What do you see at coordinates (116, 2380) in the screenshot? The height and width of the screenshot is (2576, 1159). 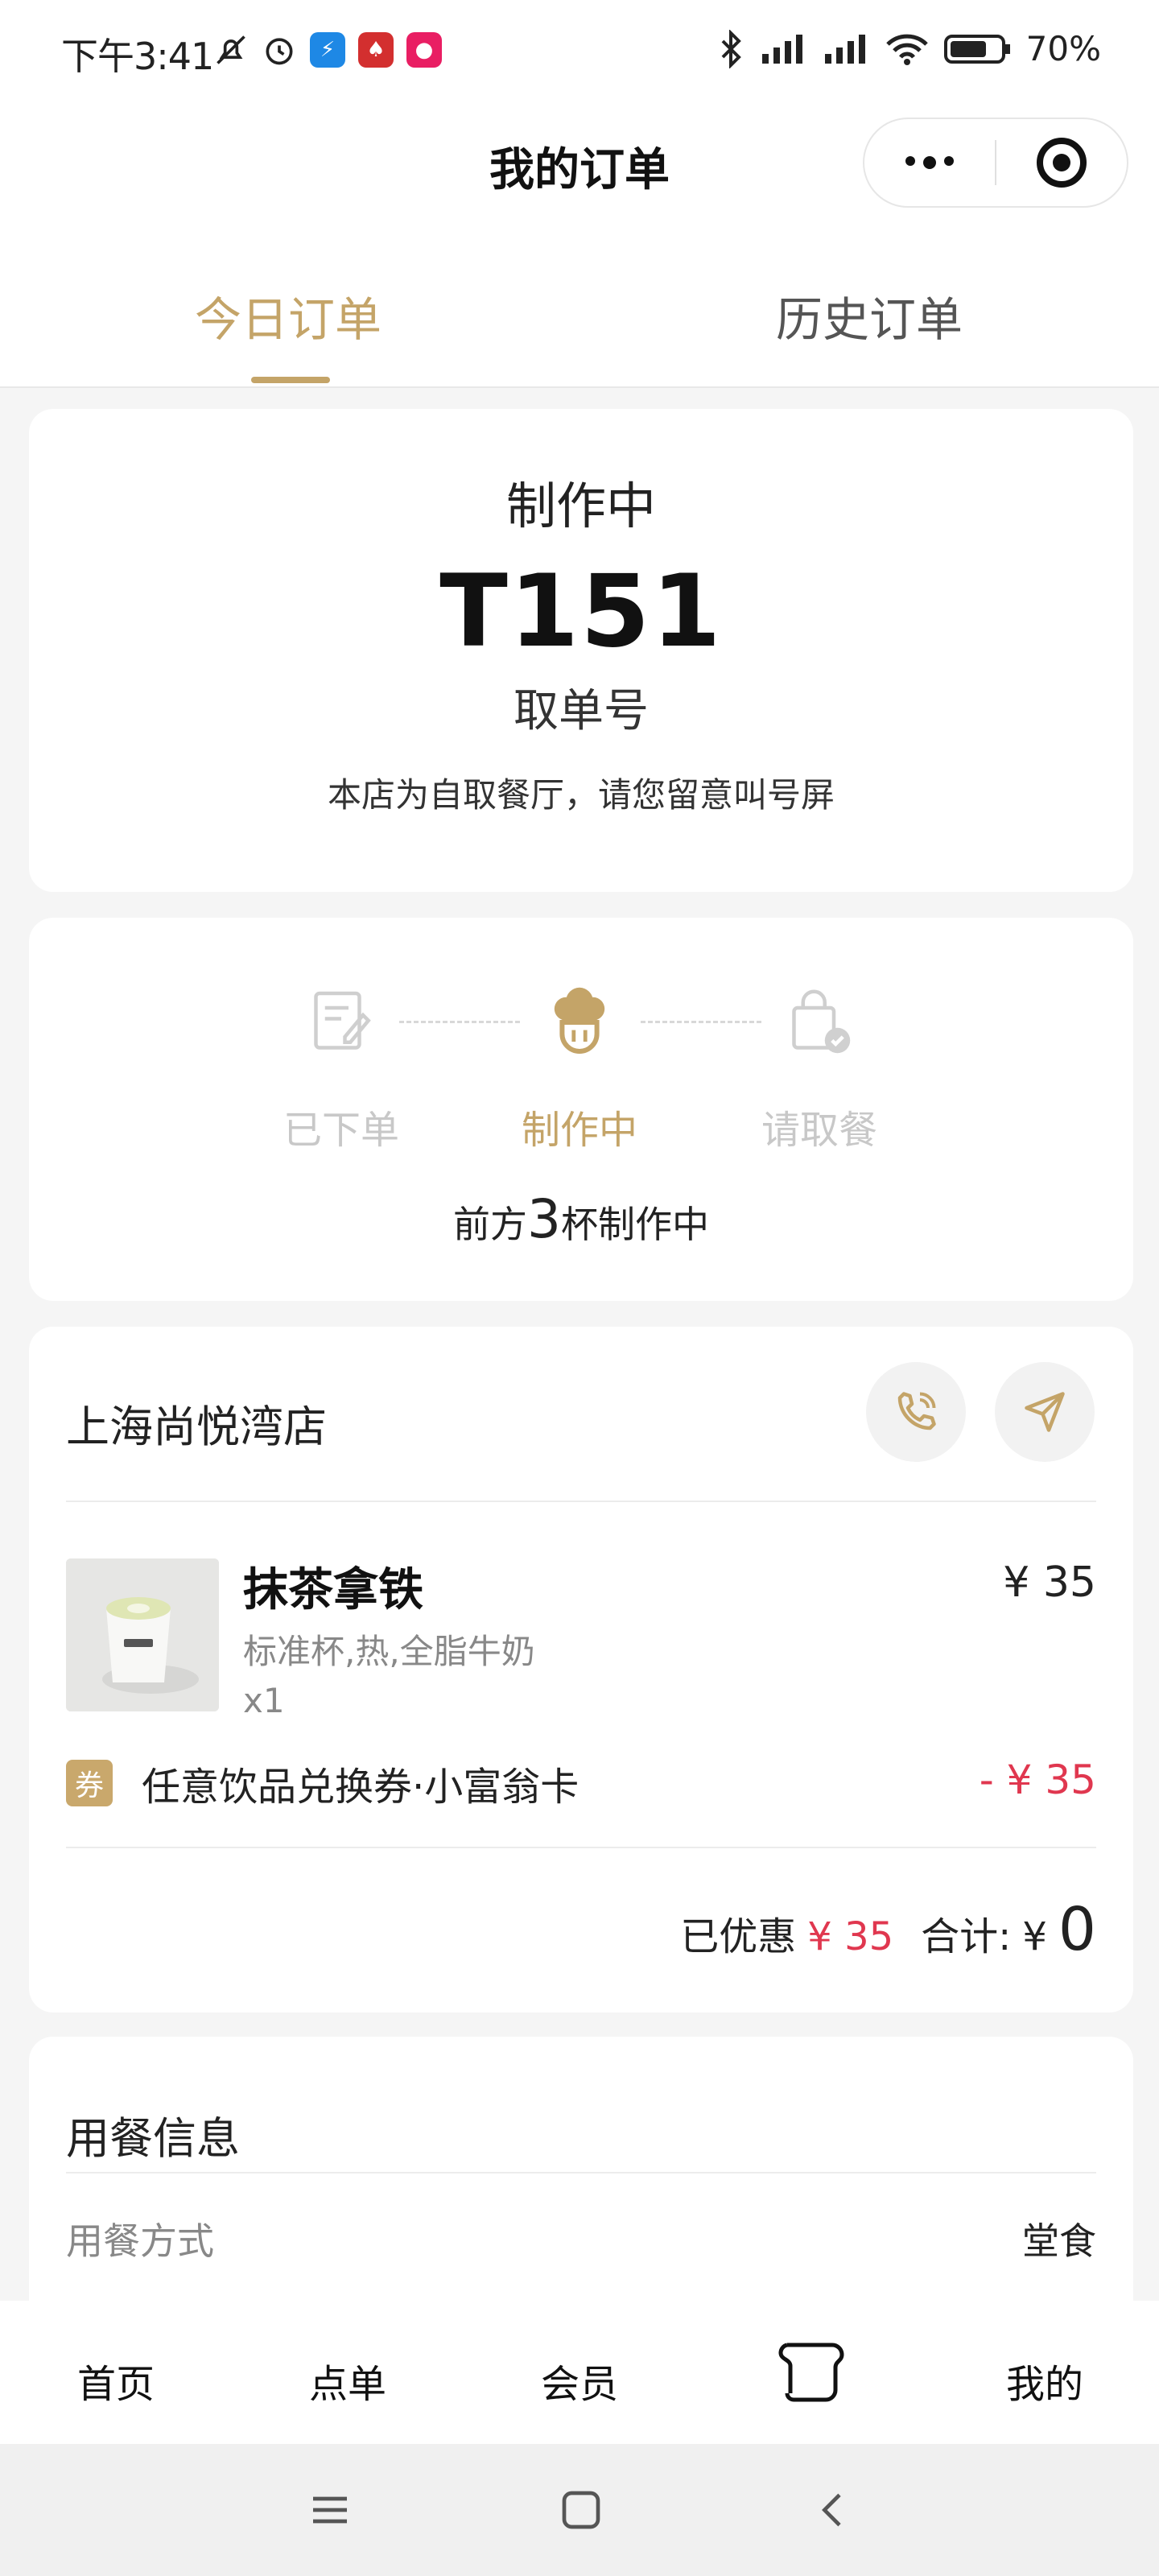 I see `tabbar-home: 首页` at bounding box center [116, 2380].